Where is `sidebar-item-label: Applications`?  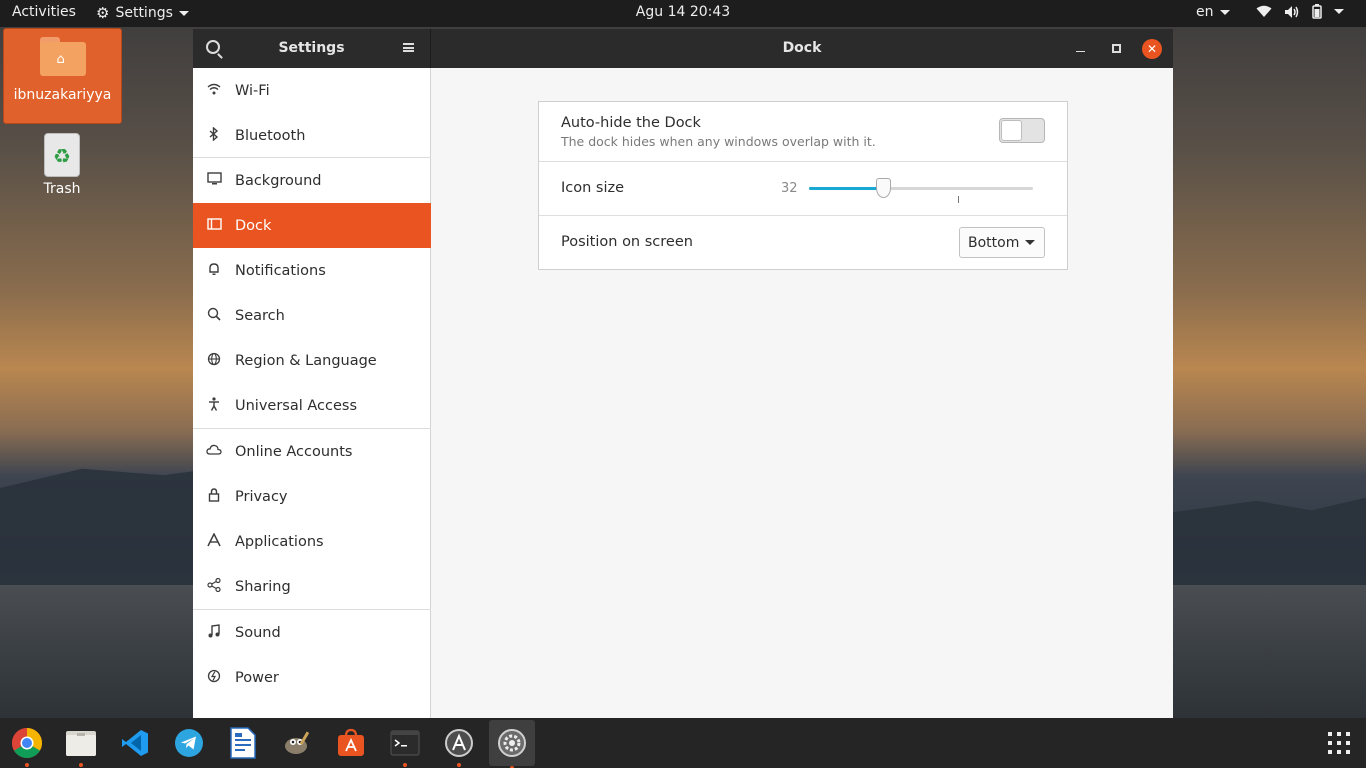 sidebar-item-label: Applications is located at coordinates (279, 541).